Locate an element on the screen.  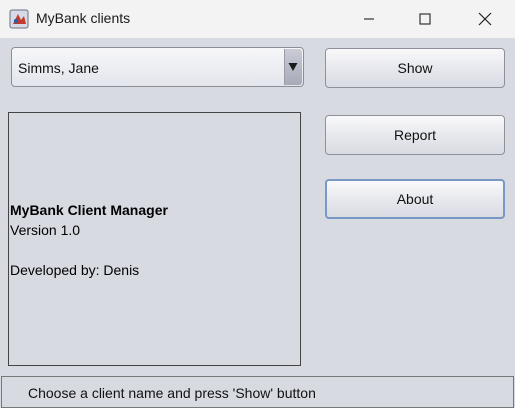
minimize-button is located at coordinates (369, 19).